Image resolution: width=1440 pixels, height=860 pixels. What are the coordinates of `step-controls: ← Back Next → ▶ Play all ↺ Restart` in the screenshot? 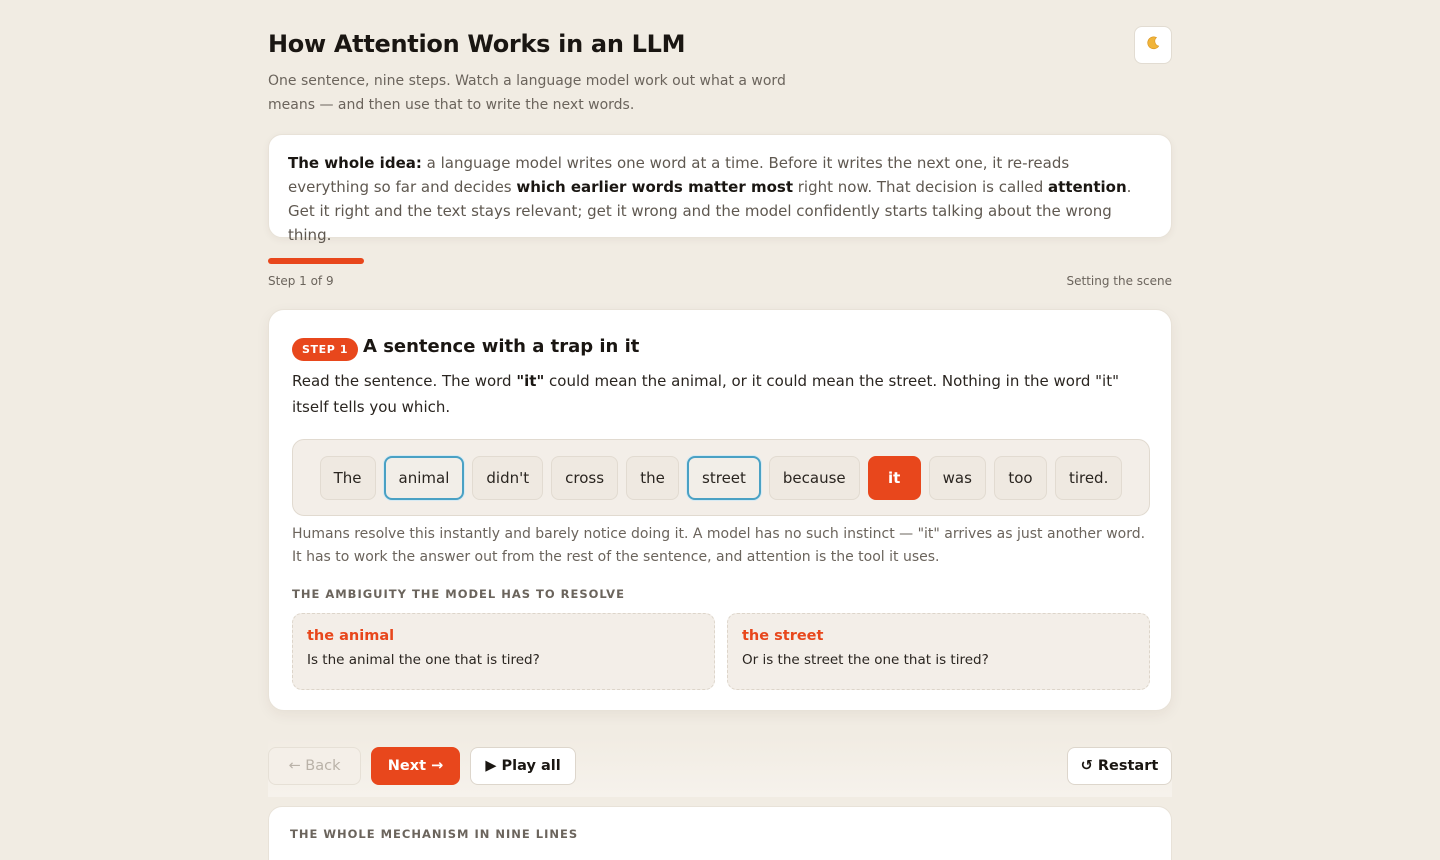 It's located at (720, 767).